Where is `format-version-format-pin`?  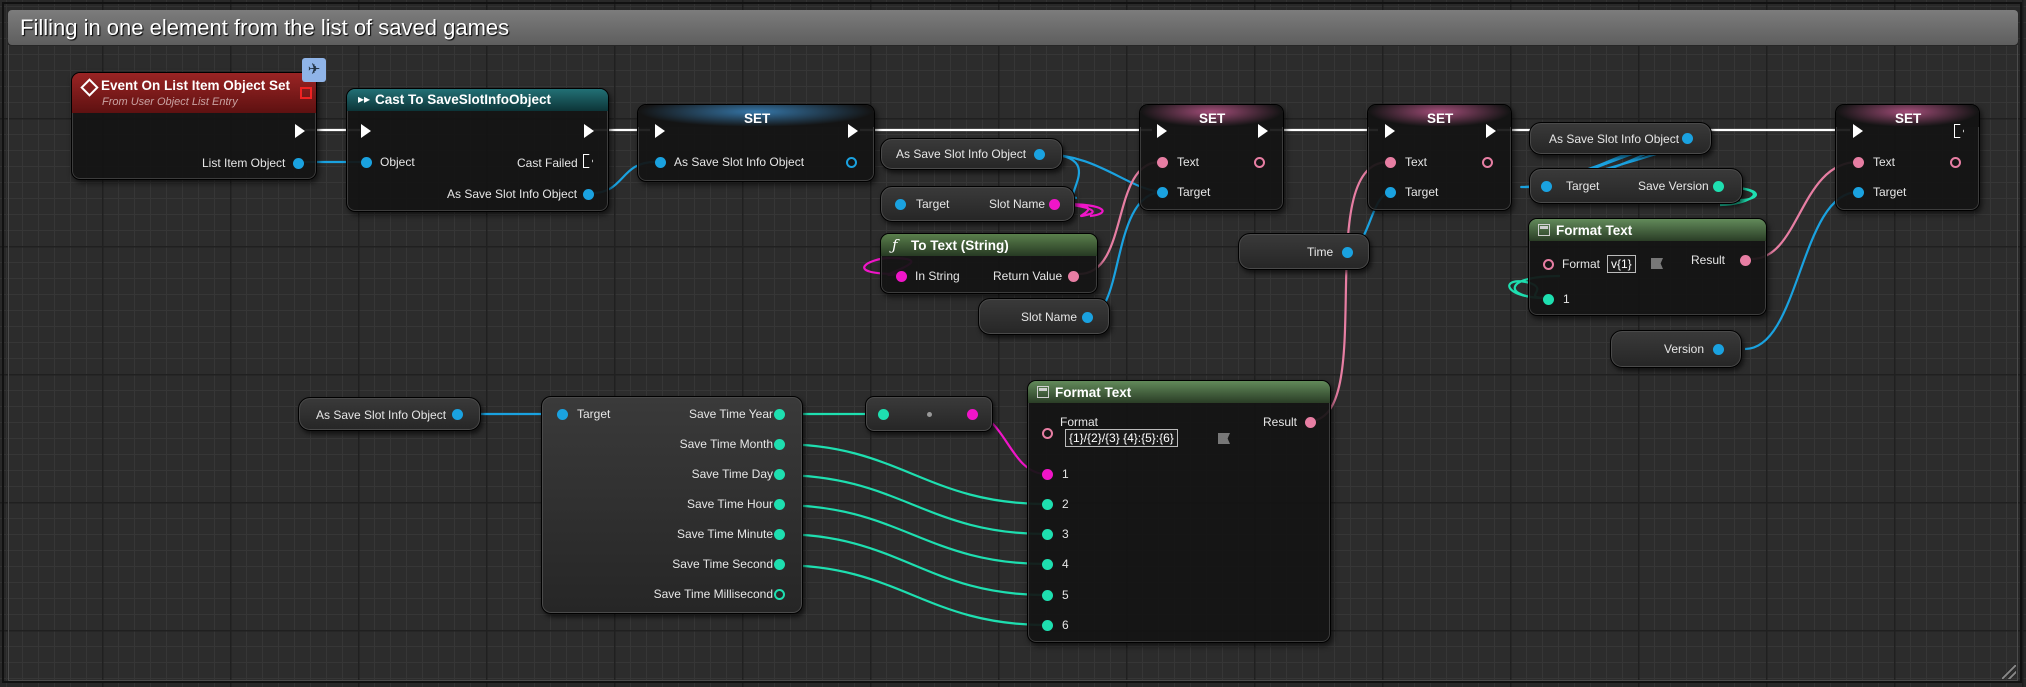
format-version-format-pin is located at coordinates (1548, 264).